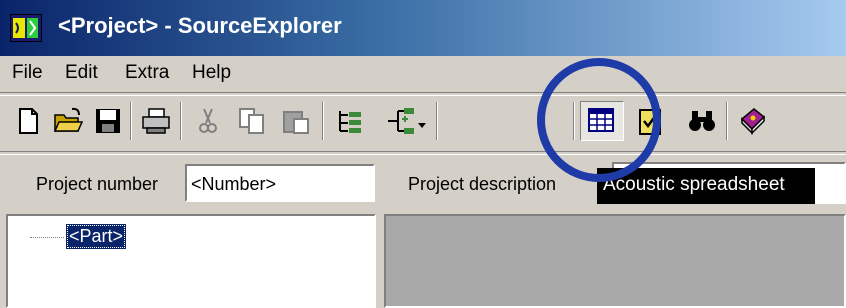 The width and height of the screenshot is (846, 308). What do you see at coordinates (200, 25) in the screenshot?
I see `window-title: <Project> - SourceExplorer` at bounding box center [200, 25].